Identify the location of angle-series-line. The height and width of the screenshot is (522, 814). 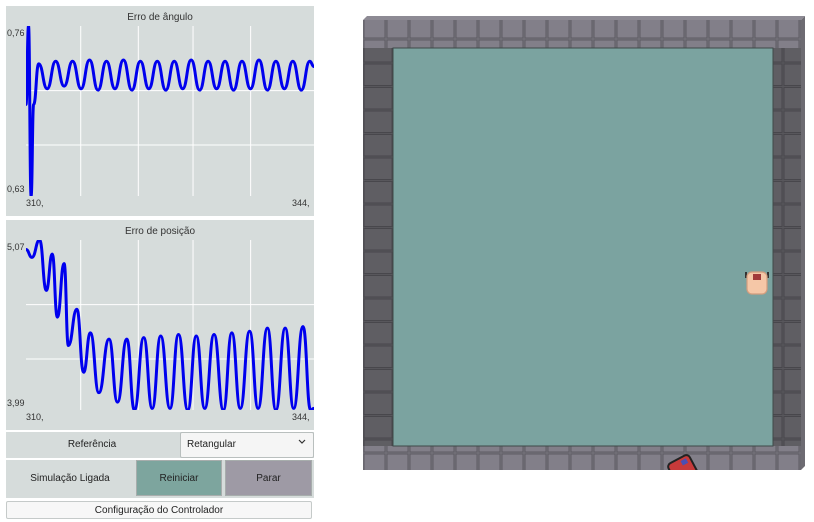
(170, 111).